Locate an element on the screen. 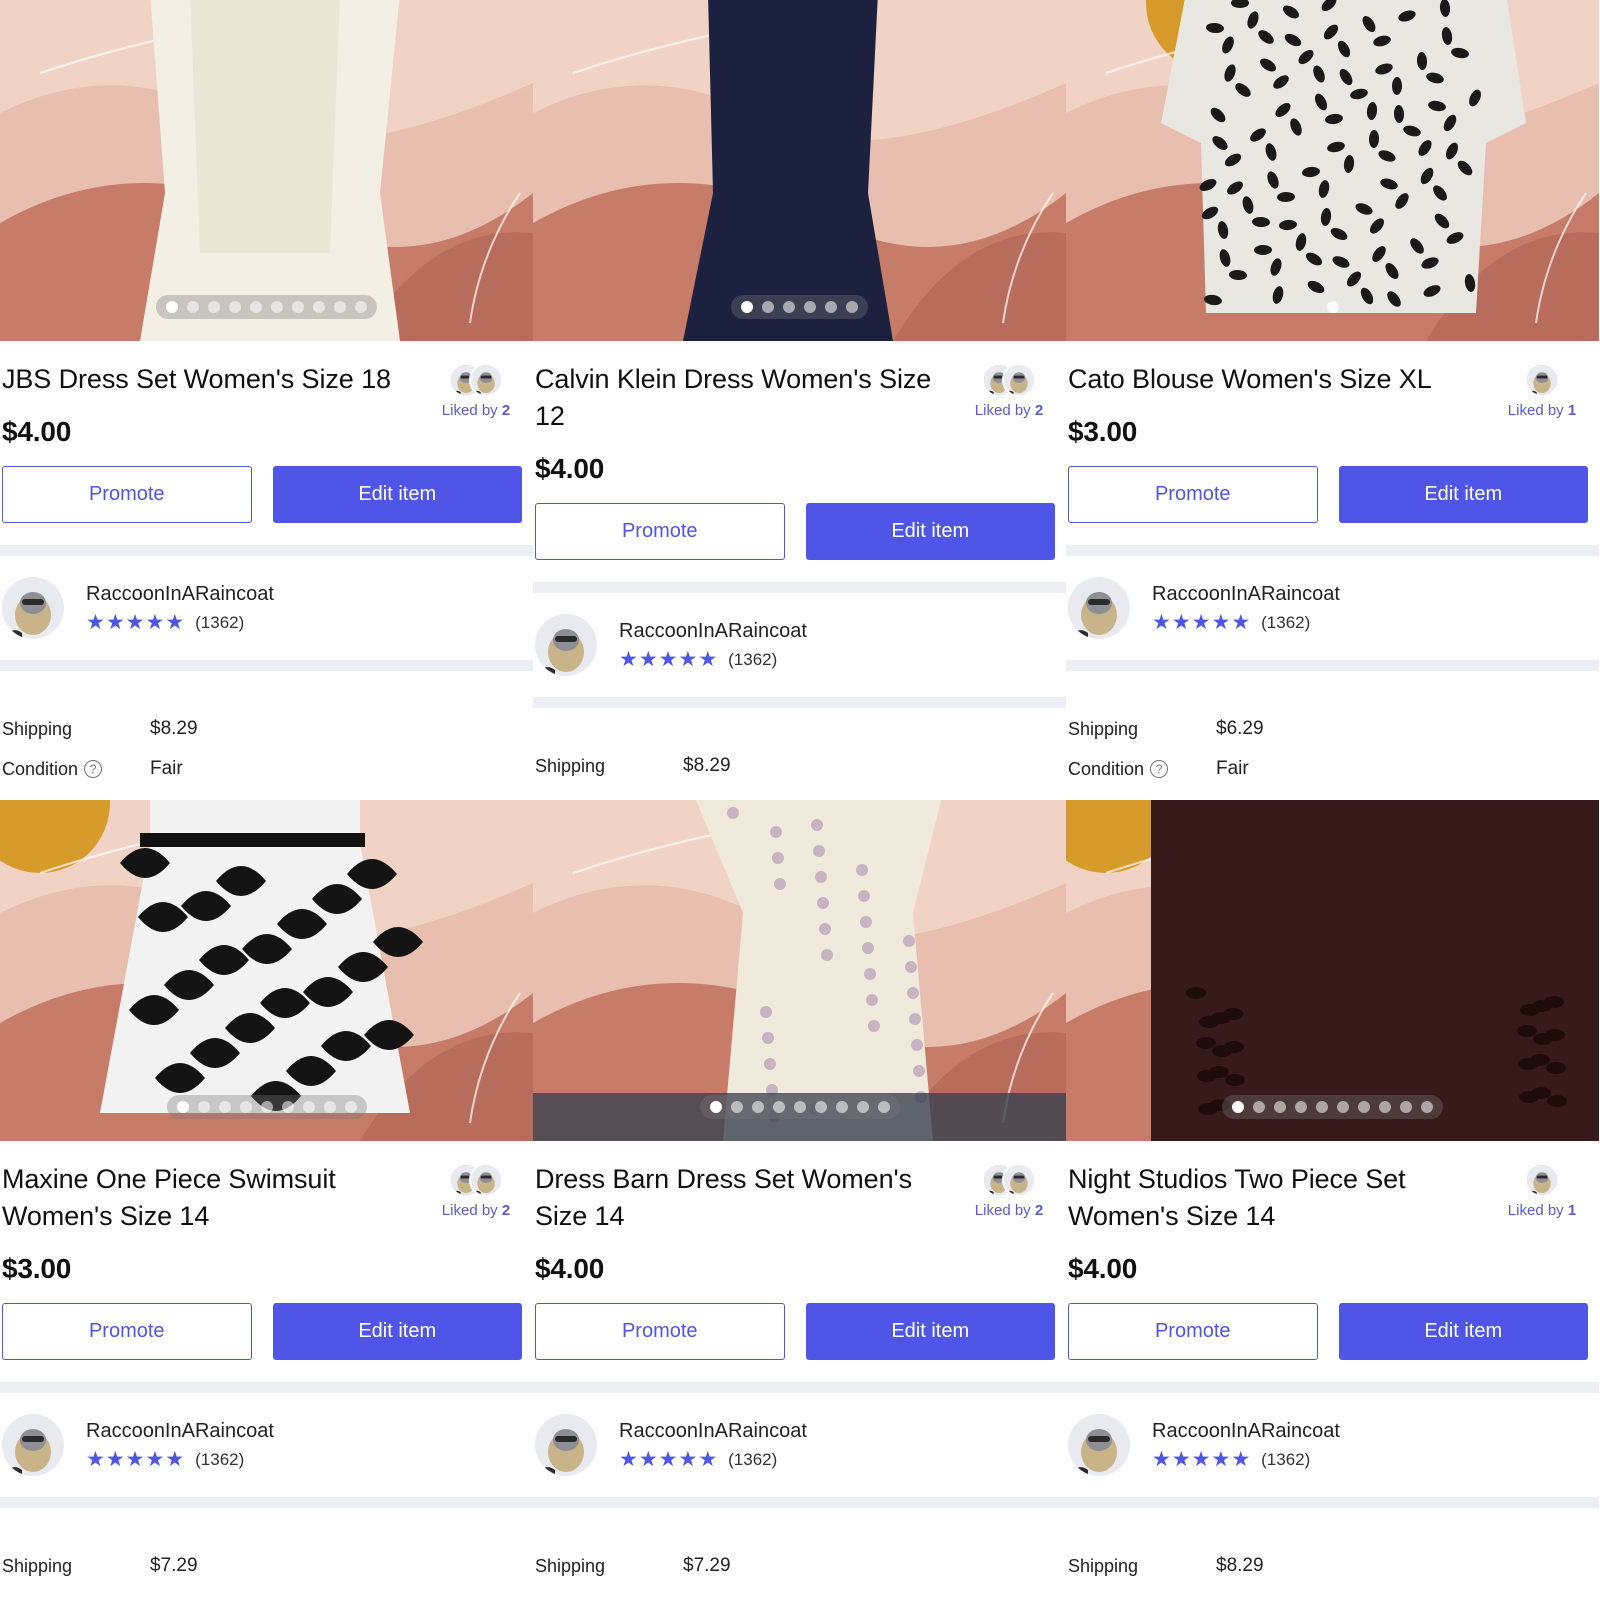 This screenshot has height=1600, width=1600. listing-title: Calvin Klein Dress Women's Size 12 is located at coordinates (745, 398).